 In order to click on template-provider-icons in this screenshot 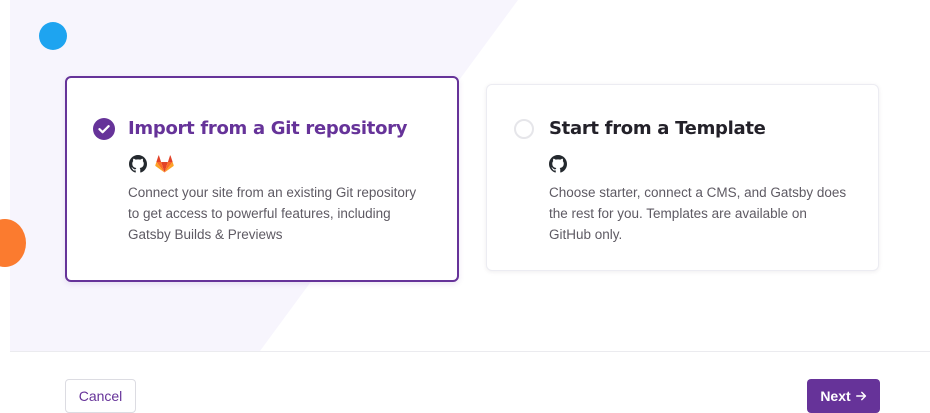, I will do `click(558, 164)`.